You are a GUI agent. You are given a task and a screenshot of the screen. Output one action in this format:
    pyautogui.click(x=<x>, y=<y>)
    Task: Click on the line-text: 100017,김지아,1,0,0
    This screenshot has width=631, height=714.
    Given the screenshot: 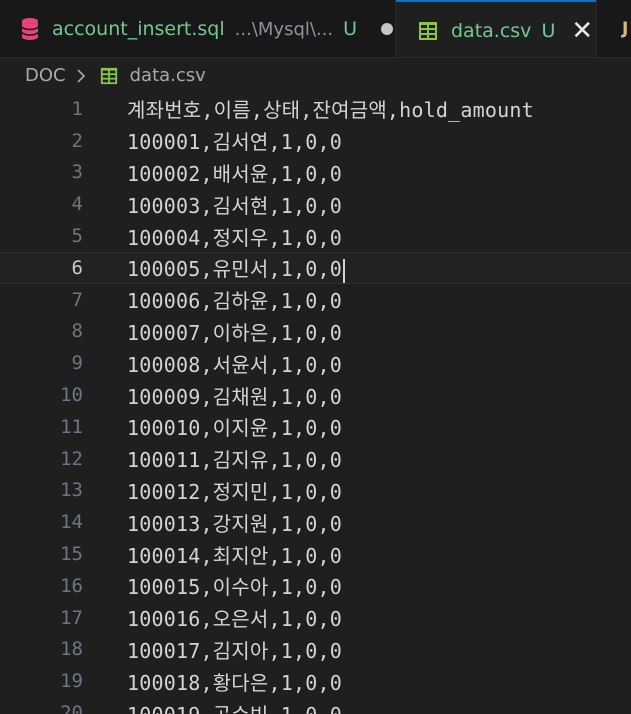 What is the action you would take?
    pyautogui.click(x=234, y=649)
    